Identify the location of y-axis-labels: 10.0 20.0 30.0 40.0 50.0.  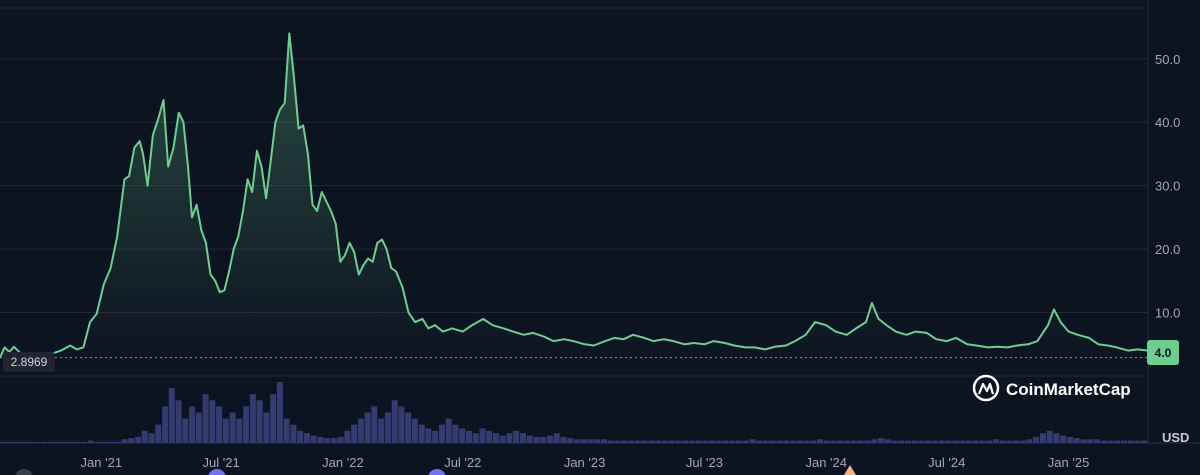
(1167, 186).